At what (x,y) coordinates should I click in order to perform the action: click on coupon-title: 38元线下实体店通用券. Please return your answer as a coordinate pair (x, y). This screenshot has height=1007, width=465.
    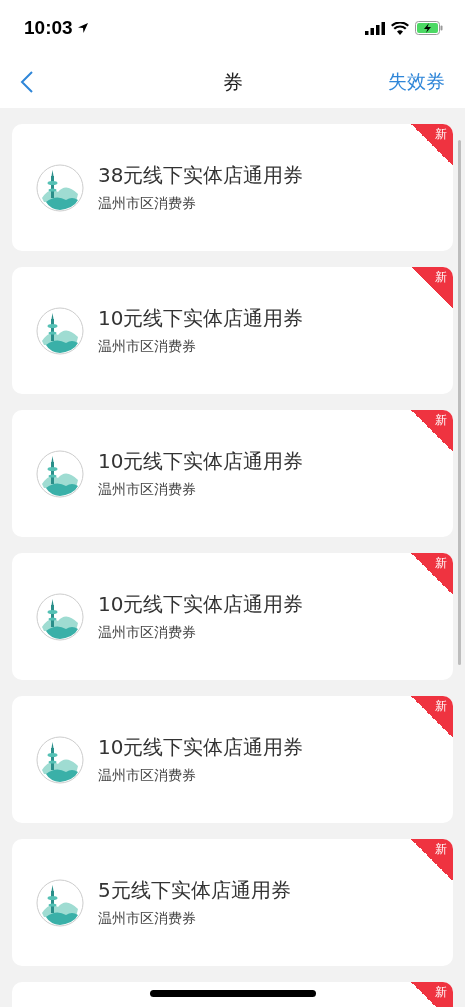
    Looking at the image, I should click on (201, 175).